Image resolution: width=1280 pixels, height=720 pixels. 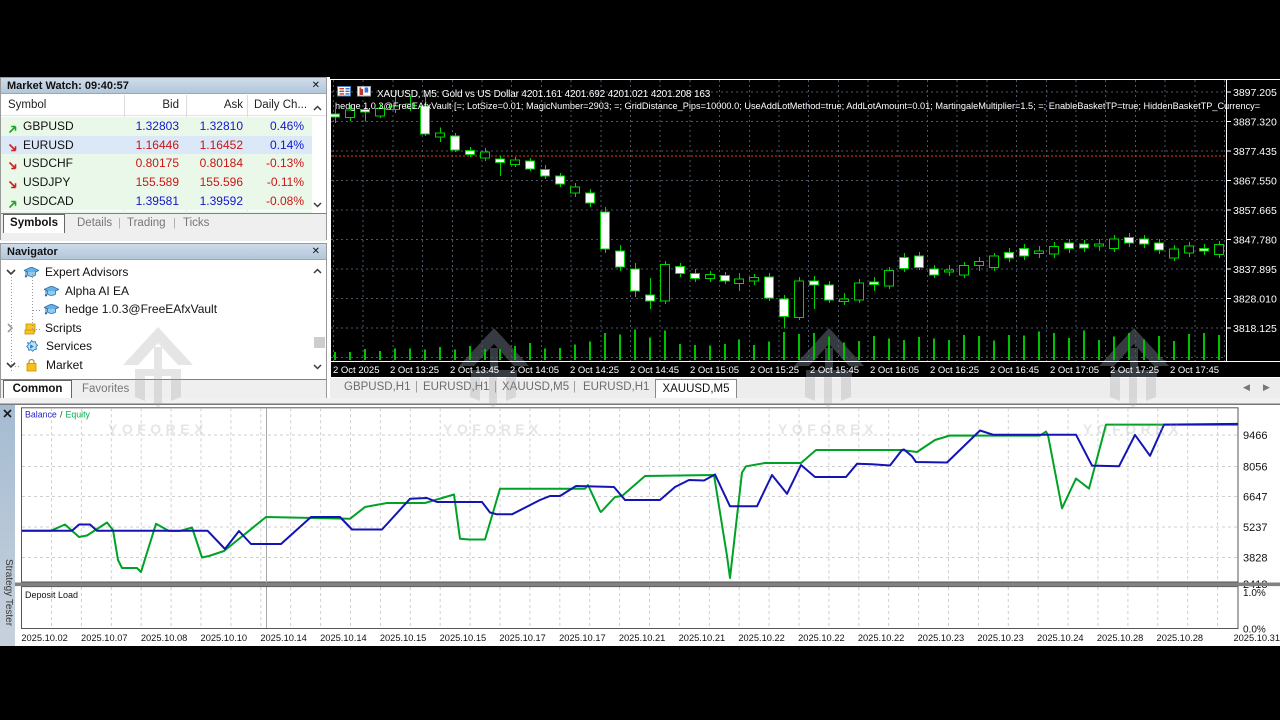 I want to click on svg-text: 3818.125, so click(x=1255, y=329).